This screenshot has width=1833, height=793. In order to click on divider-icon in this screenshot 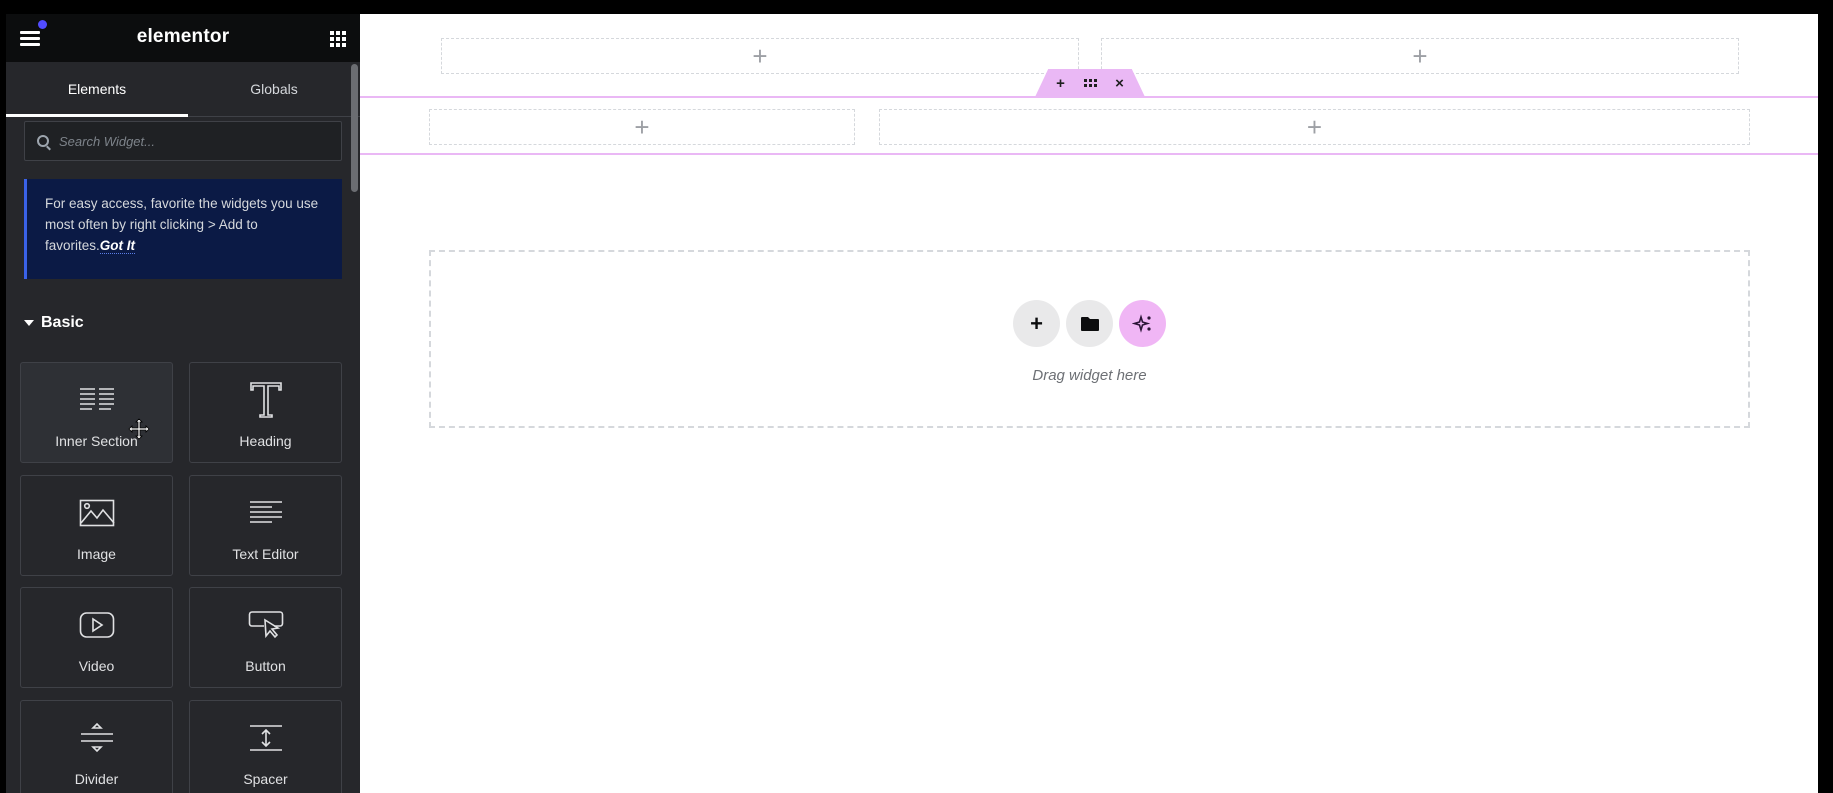, I will do `click(96, 738)`.